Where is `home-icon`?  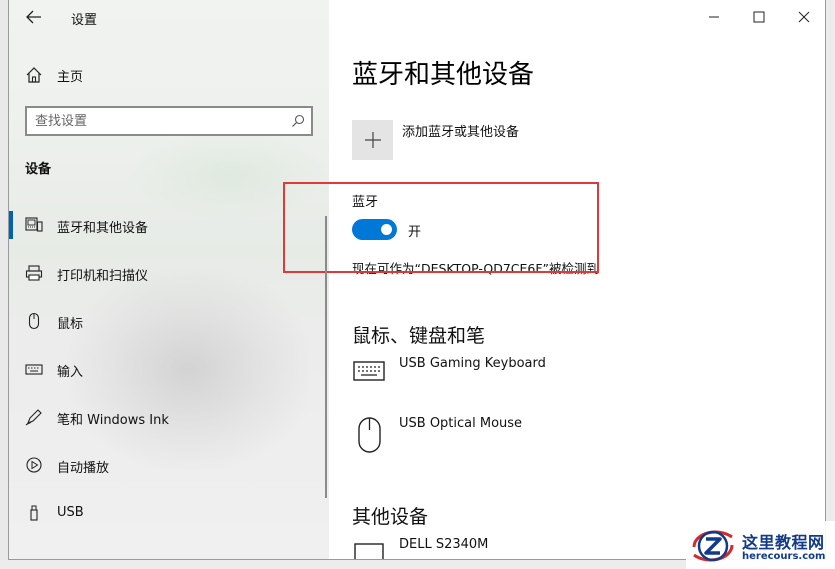 home-icon is located at coordinates (34, 75).